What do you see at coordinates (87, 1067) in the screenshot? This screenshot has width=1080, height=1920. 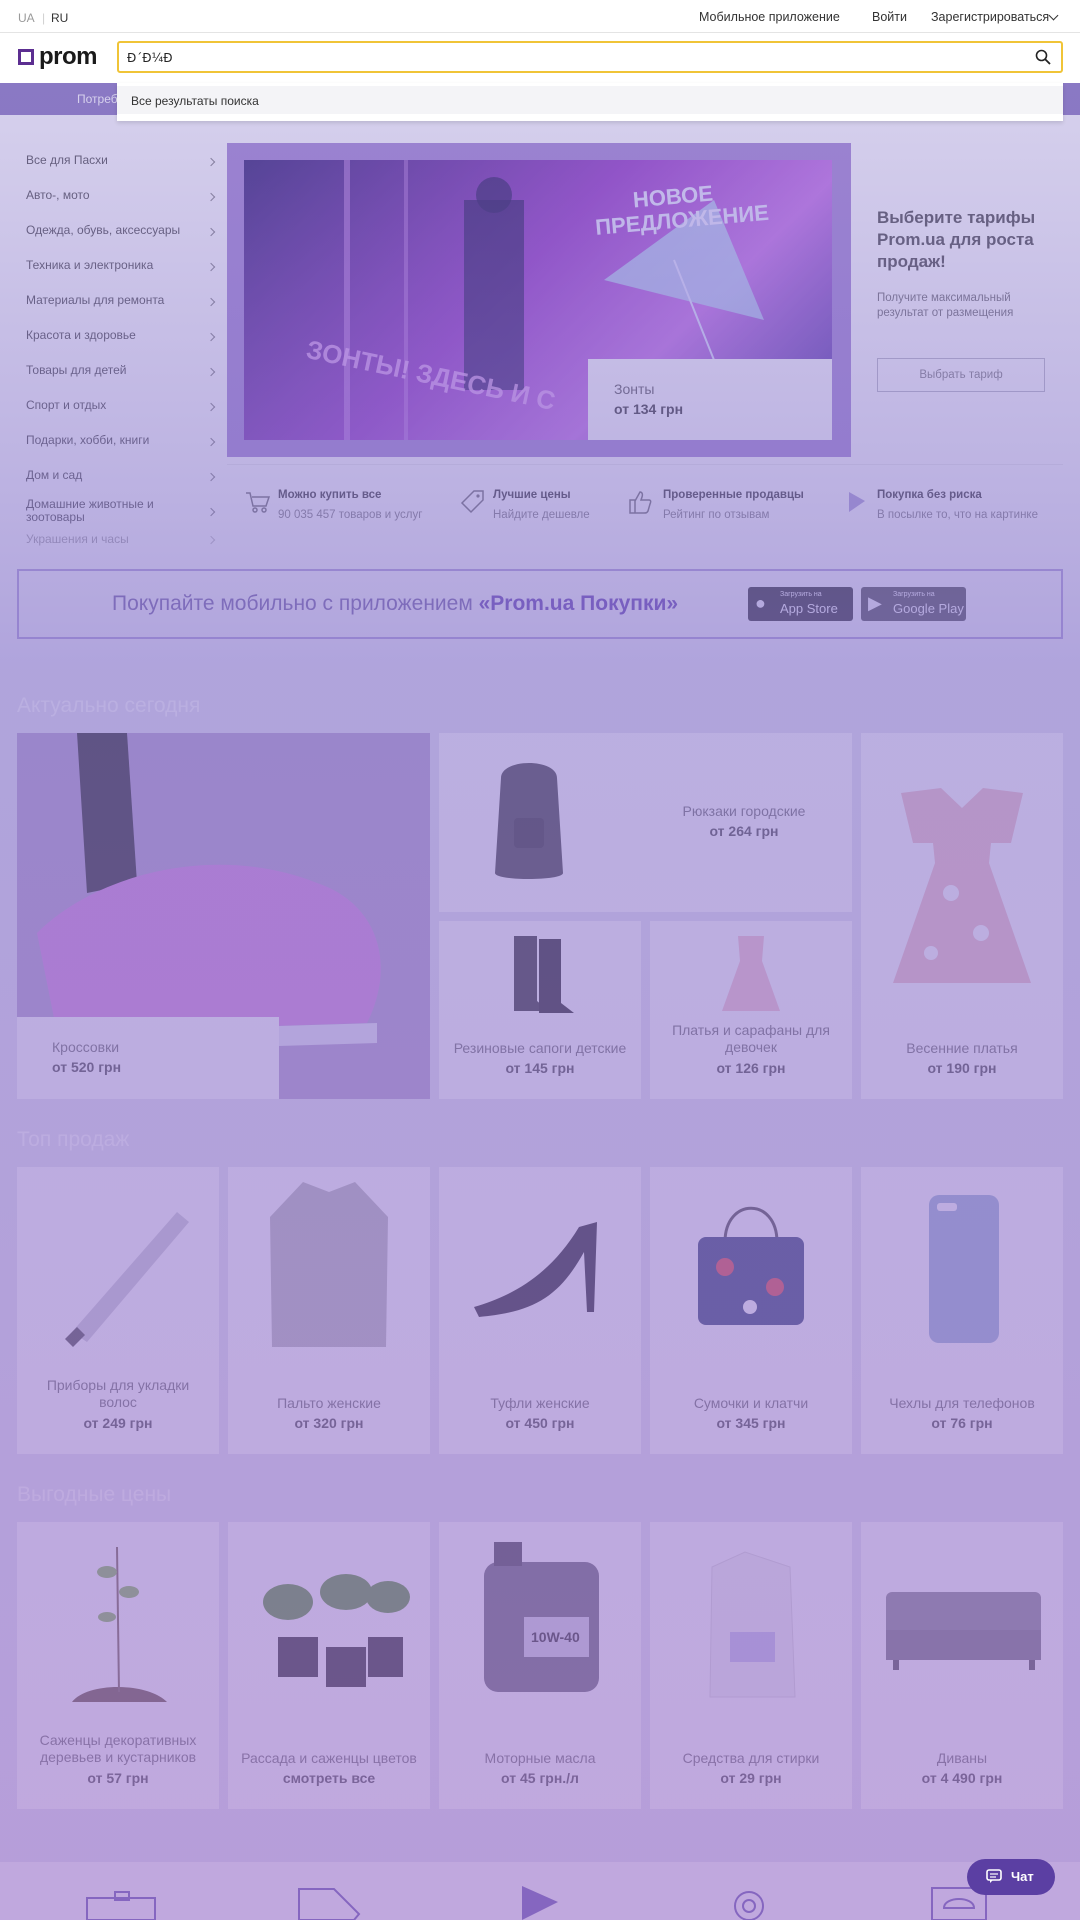 I see `product-price: от 520 грн` at bounding box center [87, 1067].